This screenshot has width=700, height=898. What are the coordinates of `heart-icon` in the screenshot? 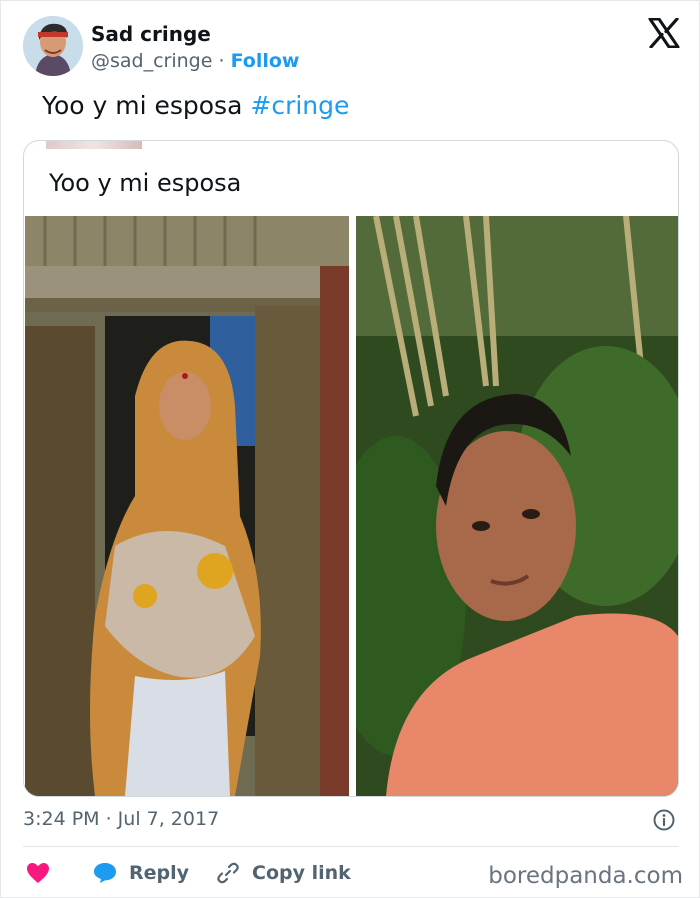 It's located at (38, 873).